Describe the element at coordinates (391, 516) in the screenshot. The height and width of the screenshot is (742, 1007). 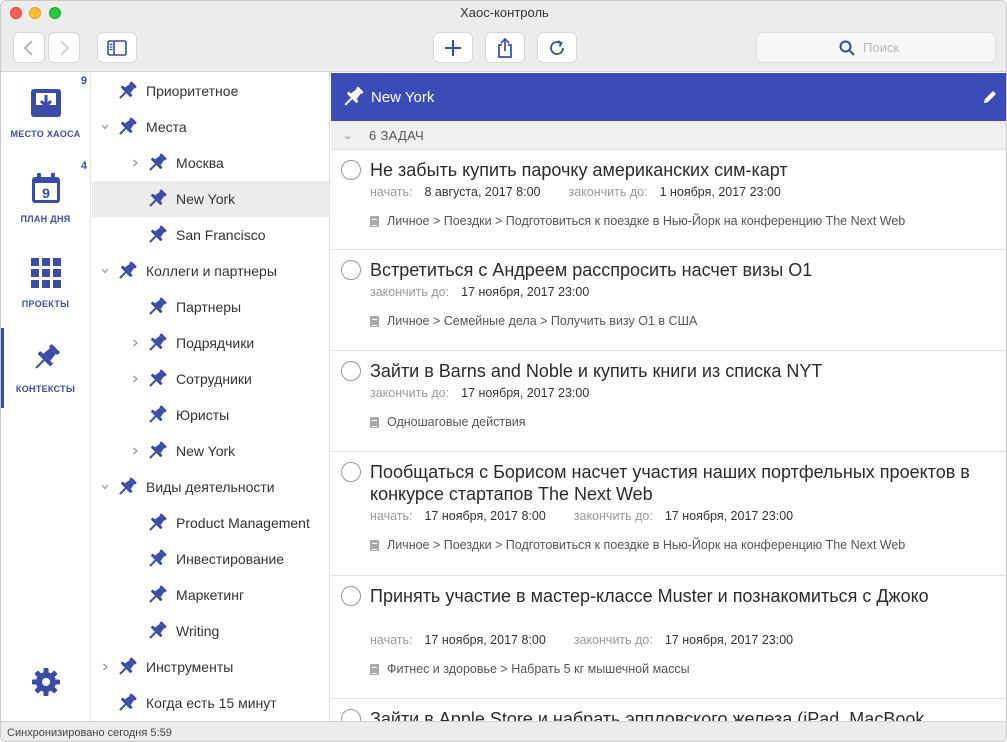
I see `start-label: начать:` at that location.